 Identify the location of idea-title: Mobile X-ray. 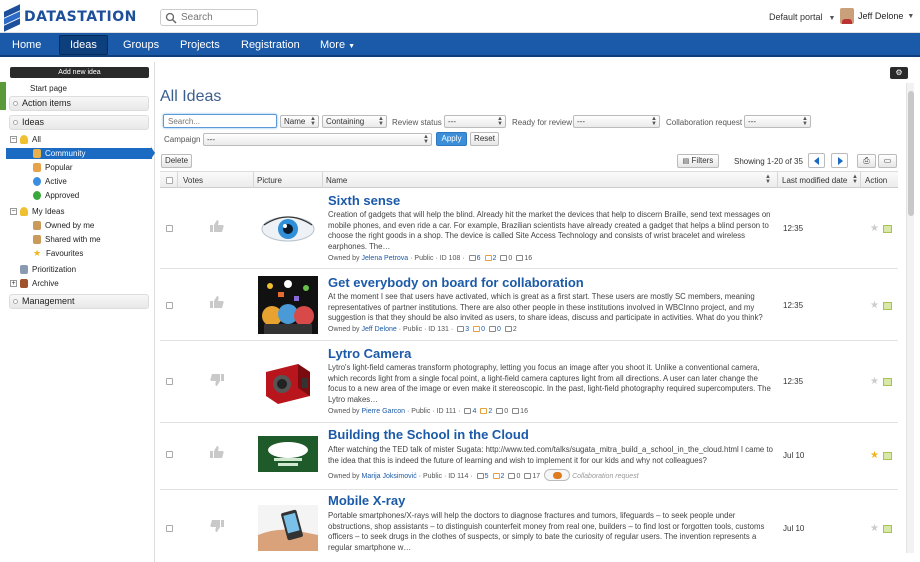
(366, 500).